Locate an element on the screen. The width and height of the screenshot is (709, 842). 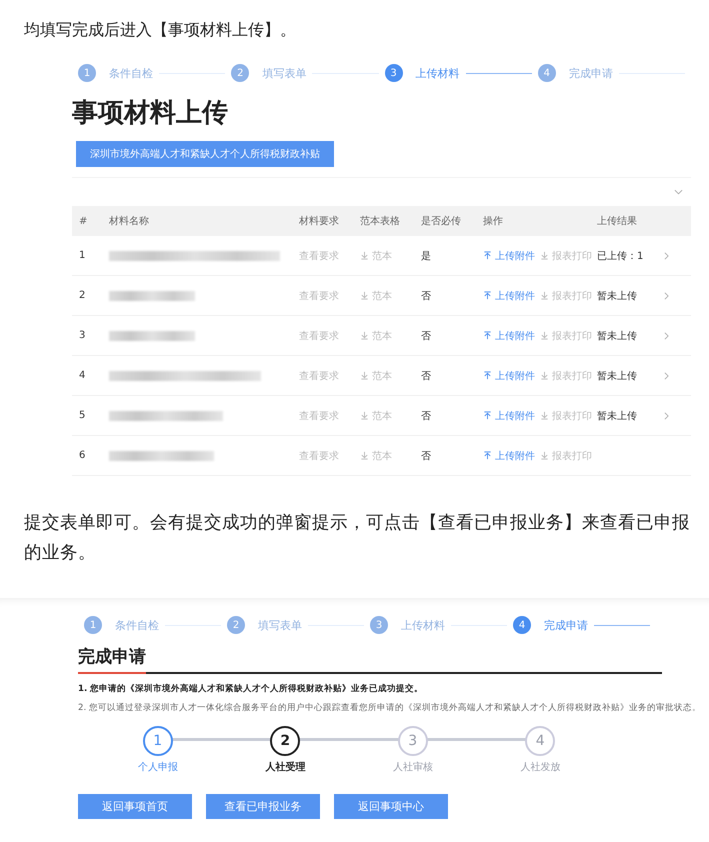
intro-text: 均填写完成后进入【事项材料上传】。 is located at coordinates (160, 30).